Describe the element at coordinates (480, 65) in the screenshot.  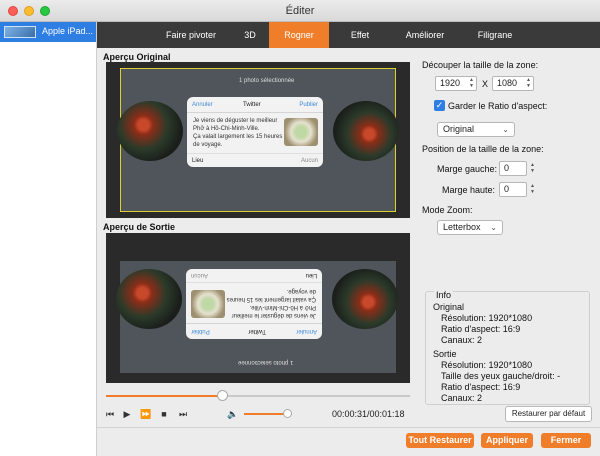
I see `crop-size-label: Découper la taille de la zone:` at that location.